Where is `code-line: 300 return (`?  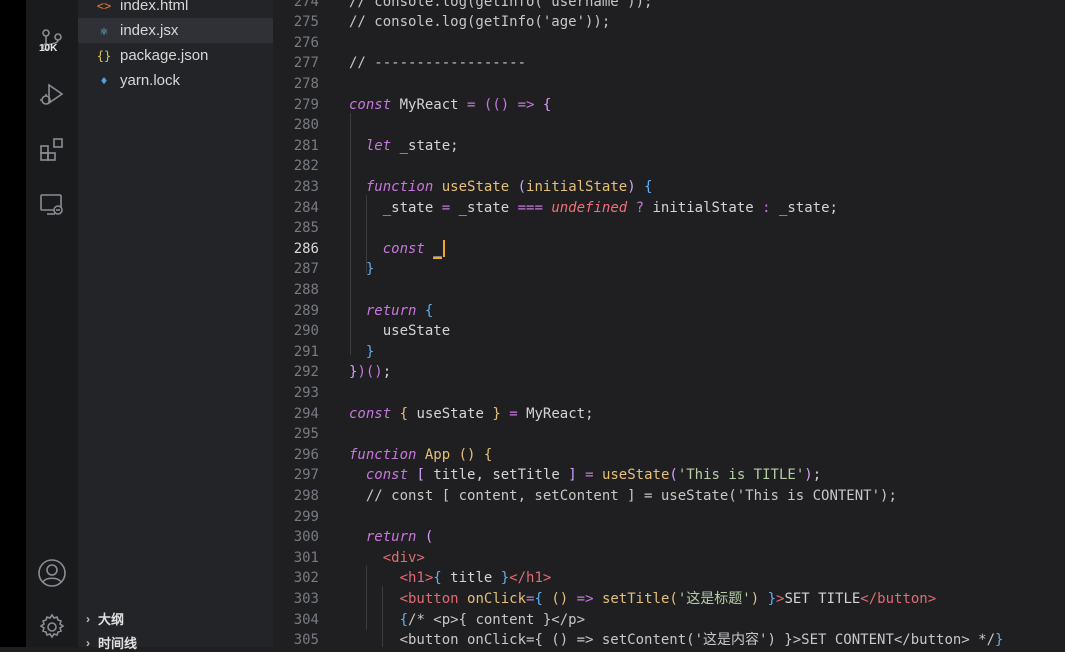
code-line: 300 return ( is located at coordinates (669, 537).